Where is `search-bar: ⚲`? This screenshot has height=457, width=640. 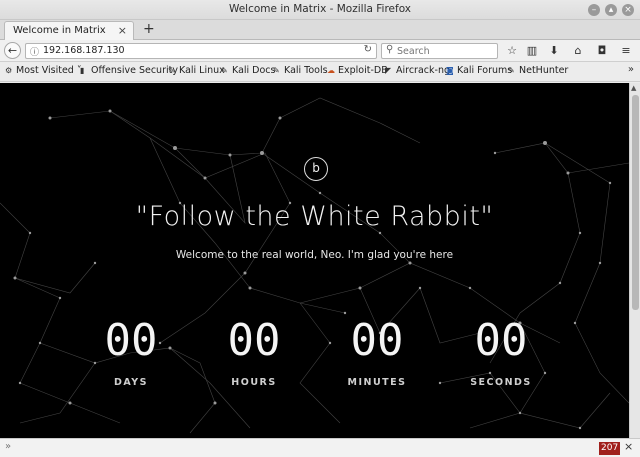
search-bar: ⚲ is located at coordinates (439, 51).